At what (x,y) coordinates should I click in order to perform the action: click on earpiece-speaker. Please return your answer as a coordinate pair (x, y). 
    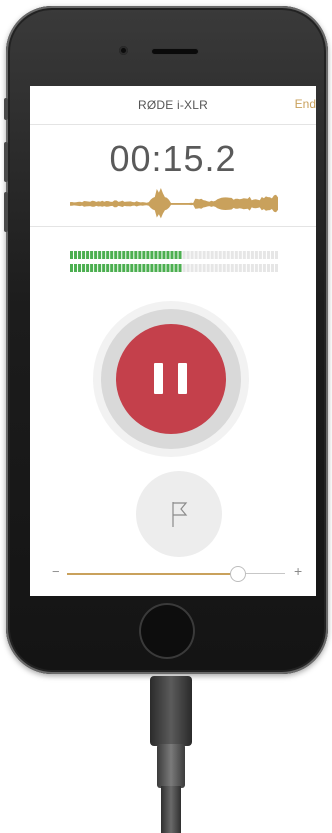
    Looking at the image, I should click on (175, 51).